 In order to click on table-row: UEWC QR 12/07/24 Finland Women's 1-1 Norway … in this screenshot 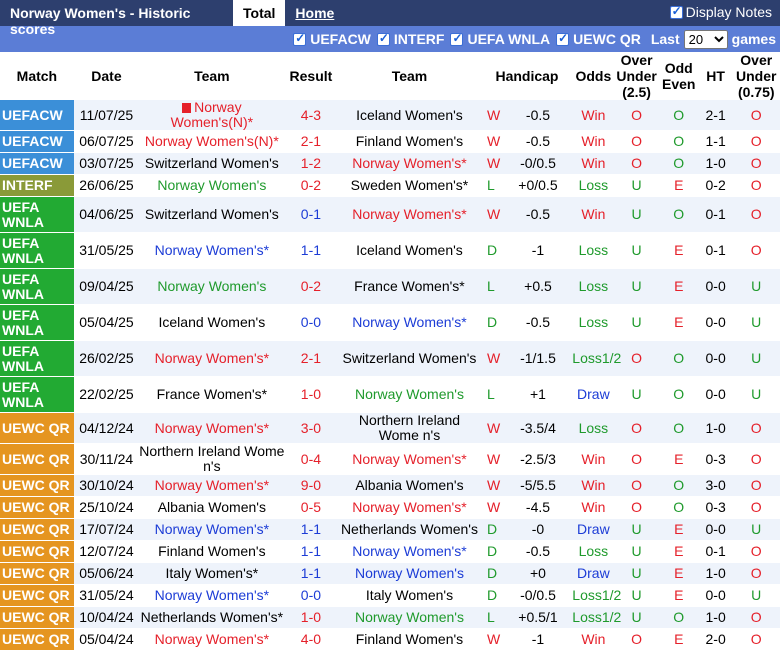, I will do `click(390, 551)`.